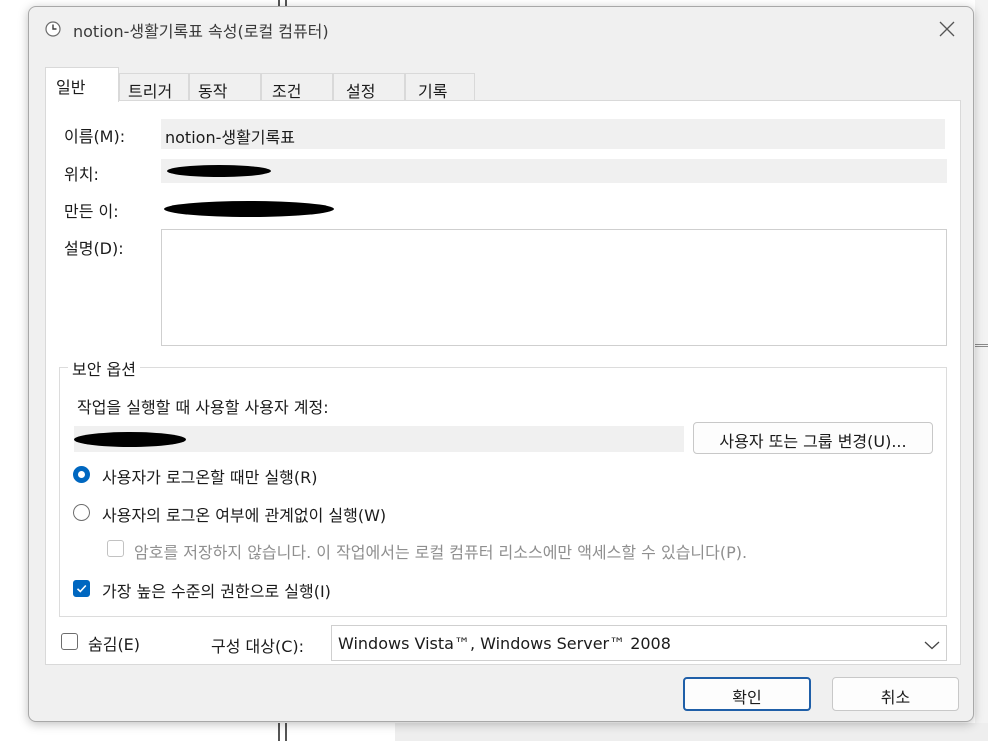 The width and height of the screenshot is (988, 741). I want to click on close-button, so click(947, 29).